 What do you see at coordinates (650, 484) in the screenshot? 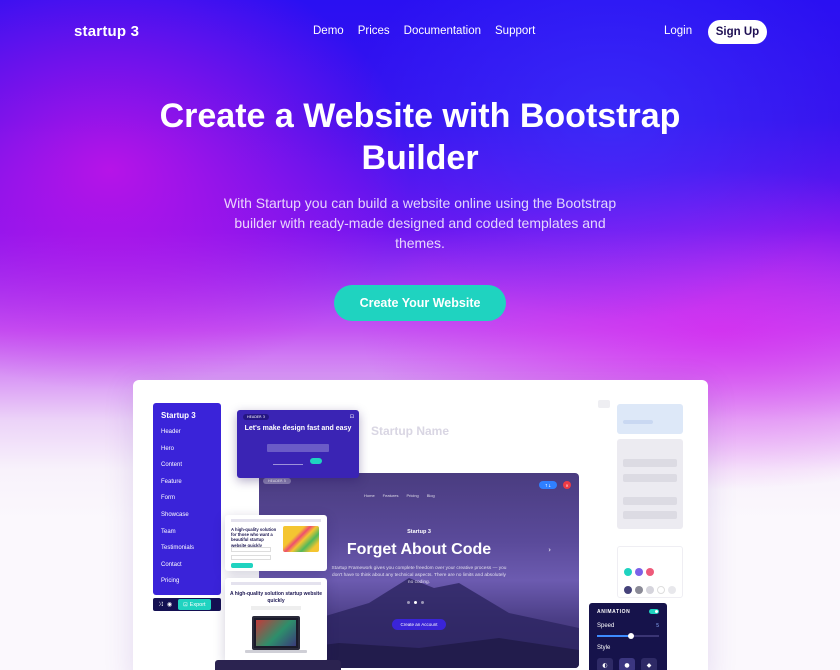
I see `settings-panel` at bounding box center [650, 484].